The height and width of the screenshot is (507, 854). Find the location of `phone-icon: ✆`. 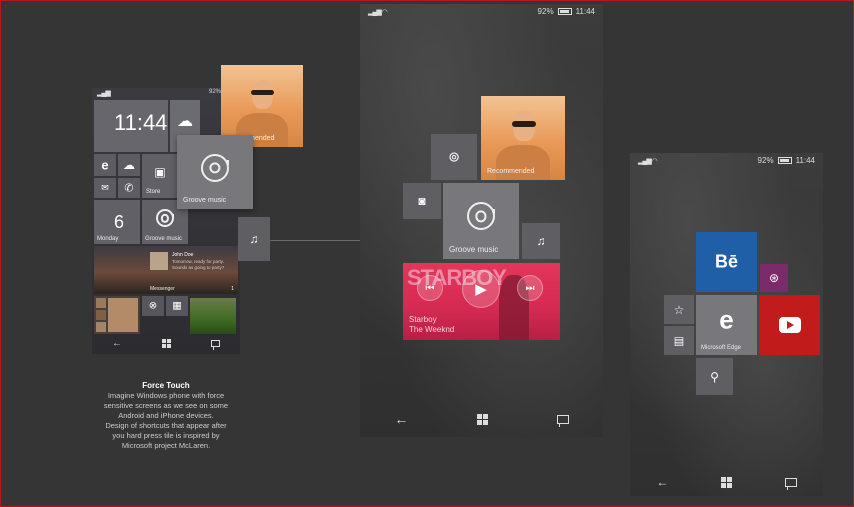

phone-icon: ✆ is located at coordinates (129, 188).